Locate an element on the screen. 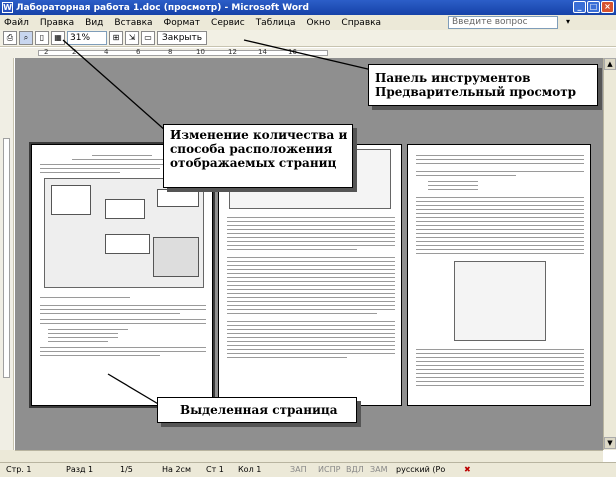 Image resolution: width=616 pixels, height=477 pixels. callout-selected-page: Выделенная страница is located at coordinates (257, 410).